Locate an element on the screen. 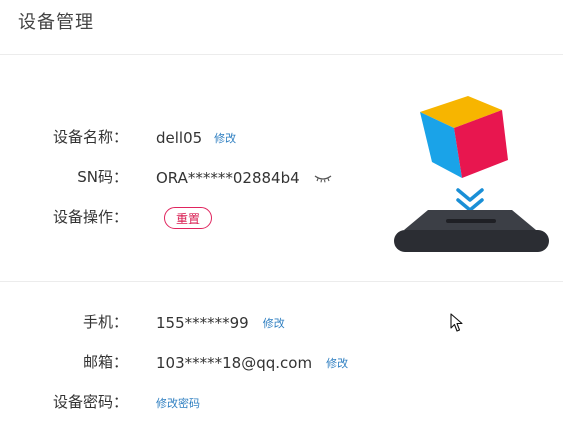  edit-email-link: 修改 is located at coordinates (337, 363).